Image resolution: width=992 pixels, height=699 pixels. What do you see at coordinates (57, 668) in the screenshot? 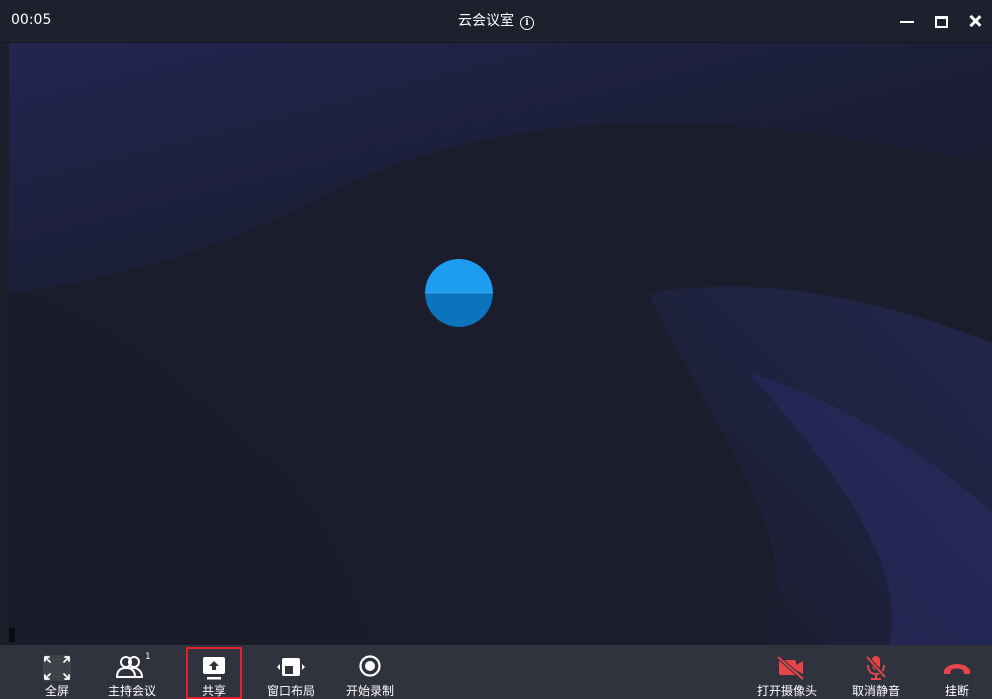
I see `fullscreen-icon` at bounding box center [57, 668].